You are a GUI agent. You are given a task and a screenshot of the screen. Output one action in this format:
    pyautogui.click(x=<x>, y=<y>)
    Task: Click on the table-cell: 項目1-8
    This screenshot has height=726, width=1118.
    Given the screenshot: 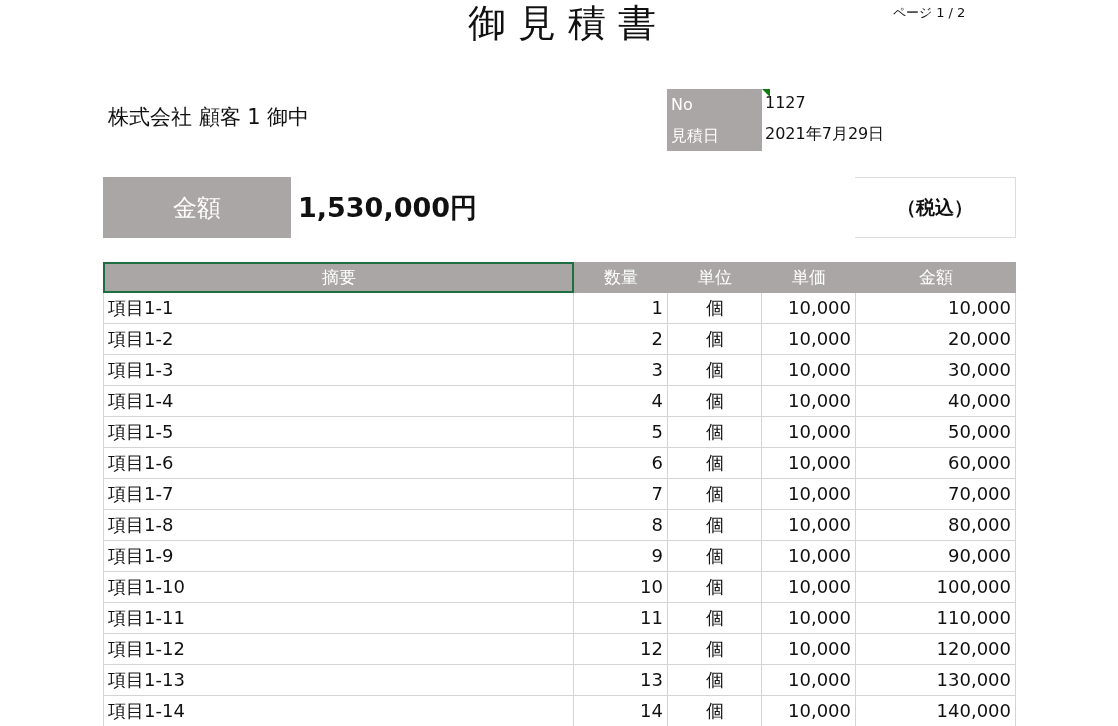 What is the action you would take?
    pyautogui.click(x=338, y=525)
    